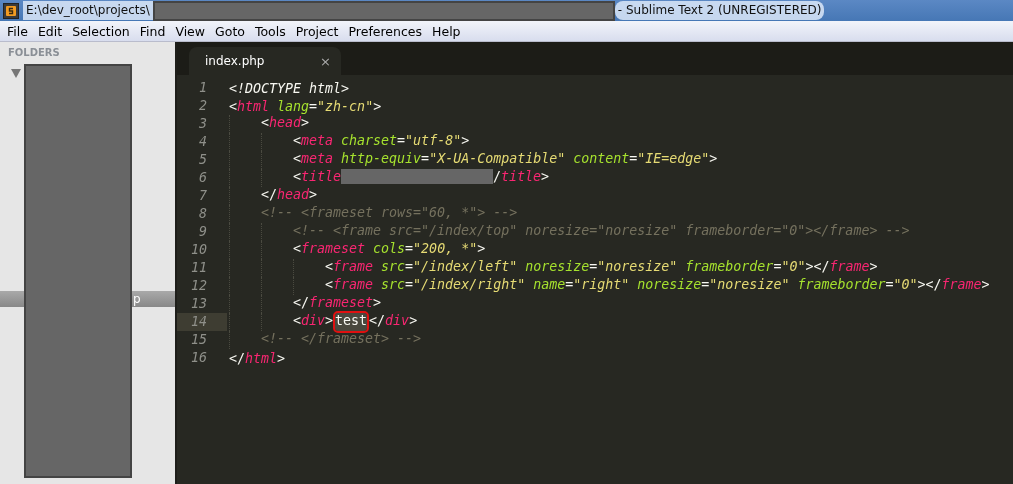  I want to click on doctype-declaration: <!DOCTYPE html>, so click(289, 88).